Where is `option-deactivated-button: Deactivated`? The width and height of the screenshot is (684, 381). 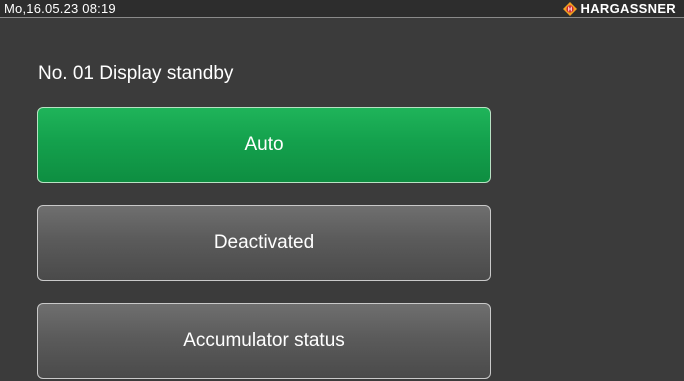 option-deactivated-button: Deactivated is located at coordinates (264, 243).